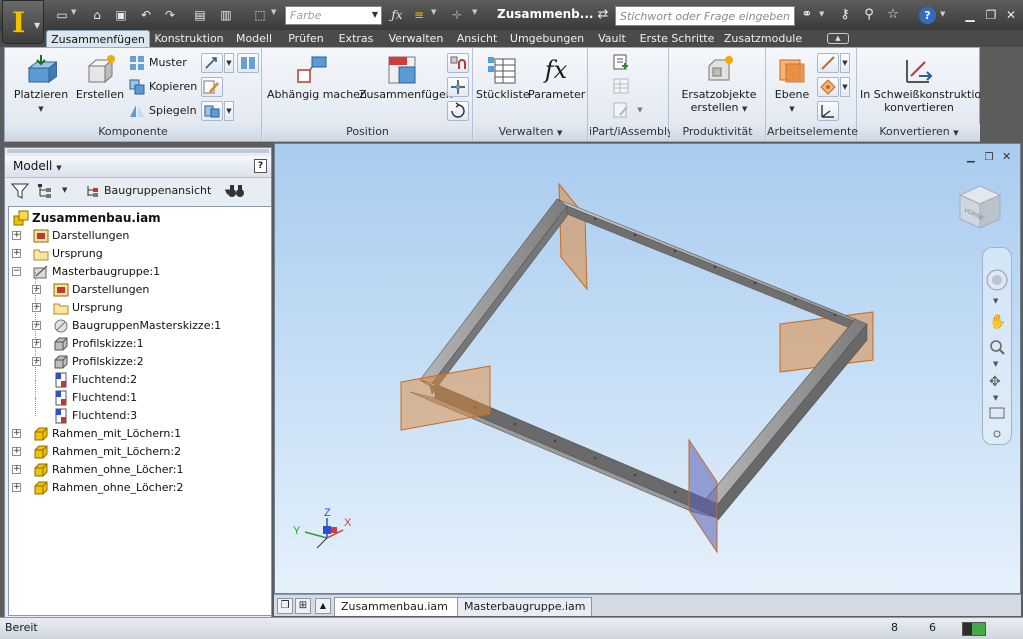  What do you see at coordinates (525, 606) in the screenshot?
I see `doc-tab-masterbaugruppe: Masterbaugruppe.iam` at bounding box center [525, 606].